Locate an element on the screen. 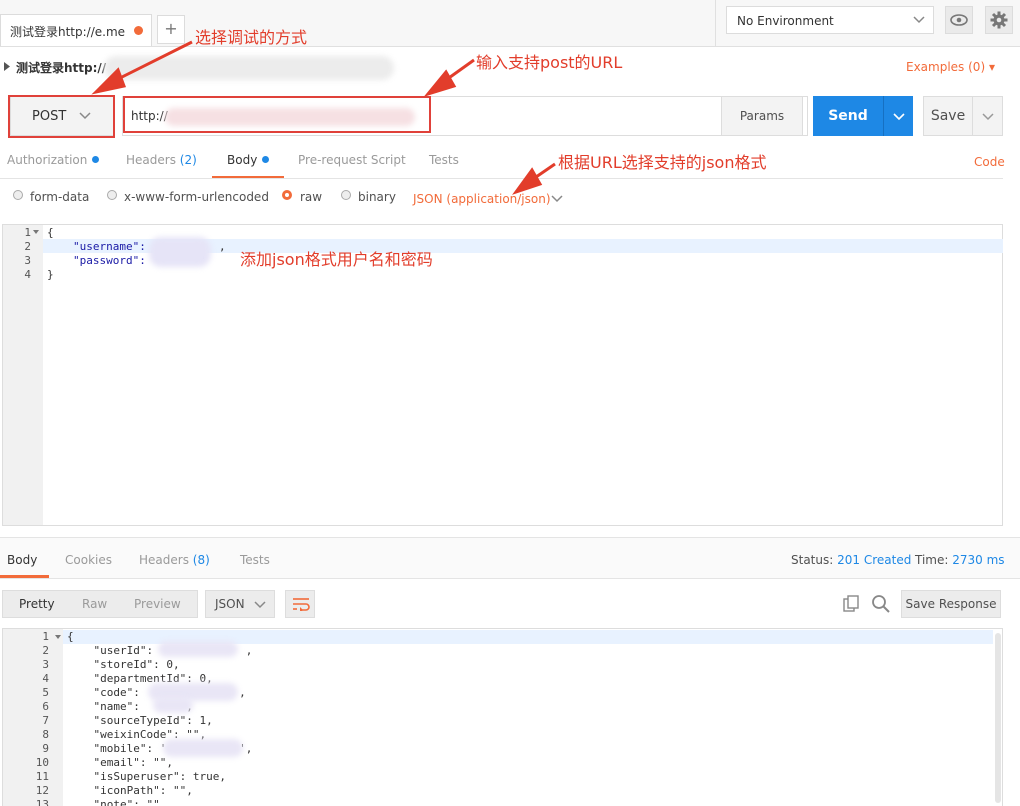 The image size is (1020, 806). code-line: { is located at coordinates (70, 636).